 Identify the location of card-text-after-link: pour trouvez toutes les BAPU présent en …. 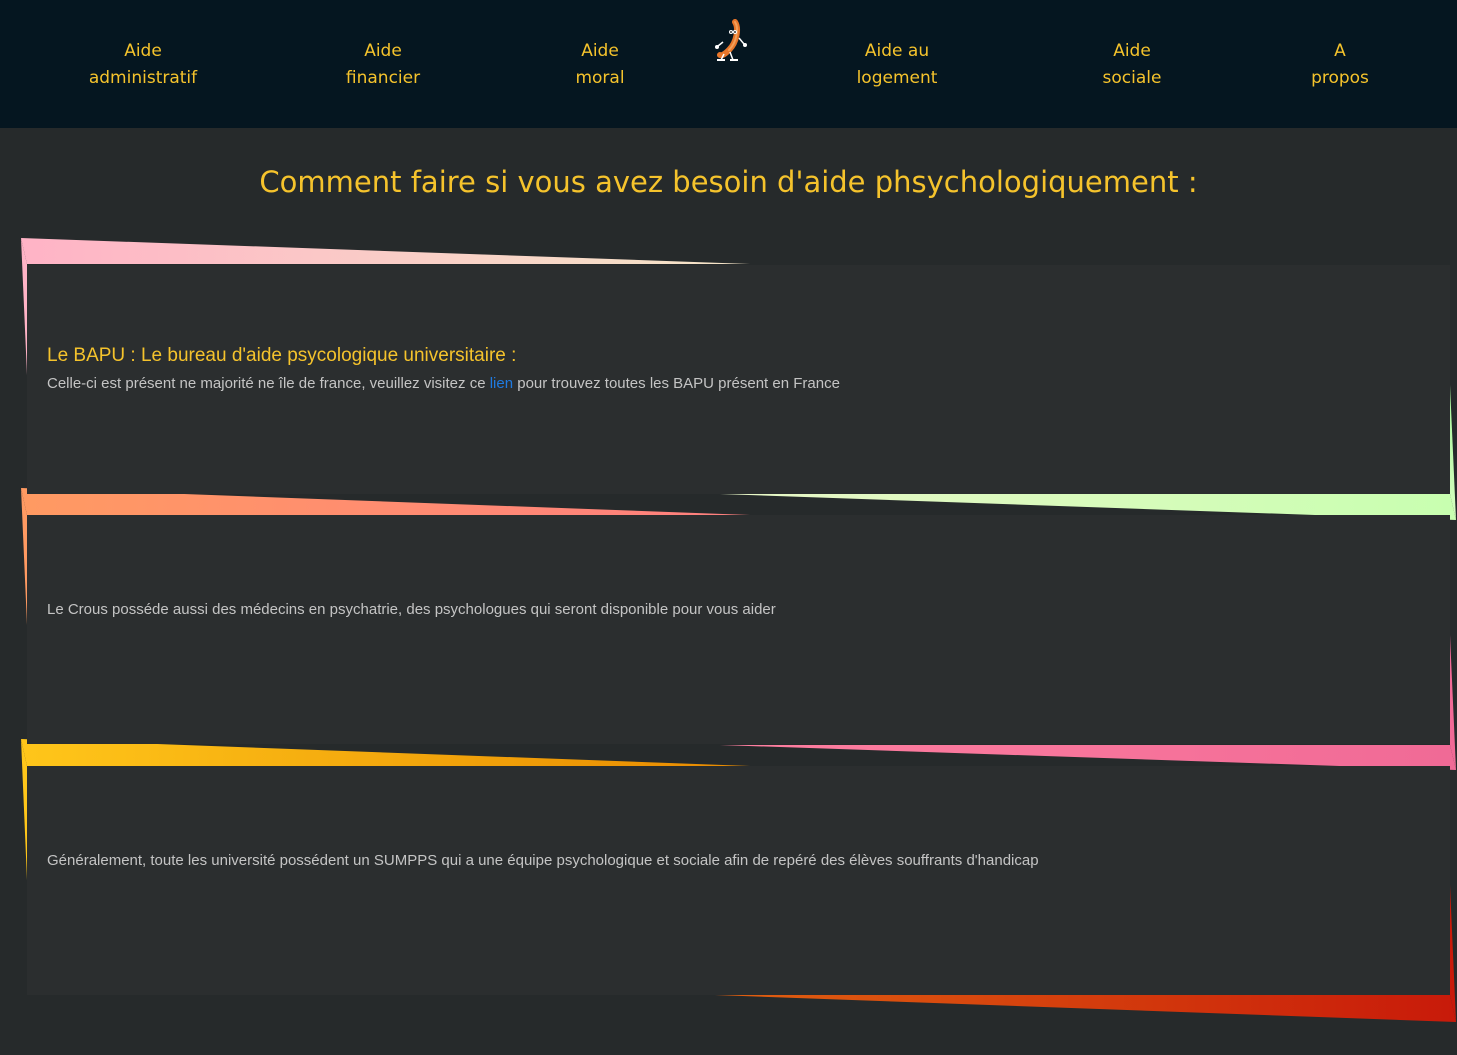
(676, 383).